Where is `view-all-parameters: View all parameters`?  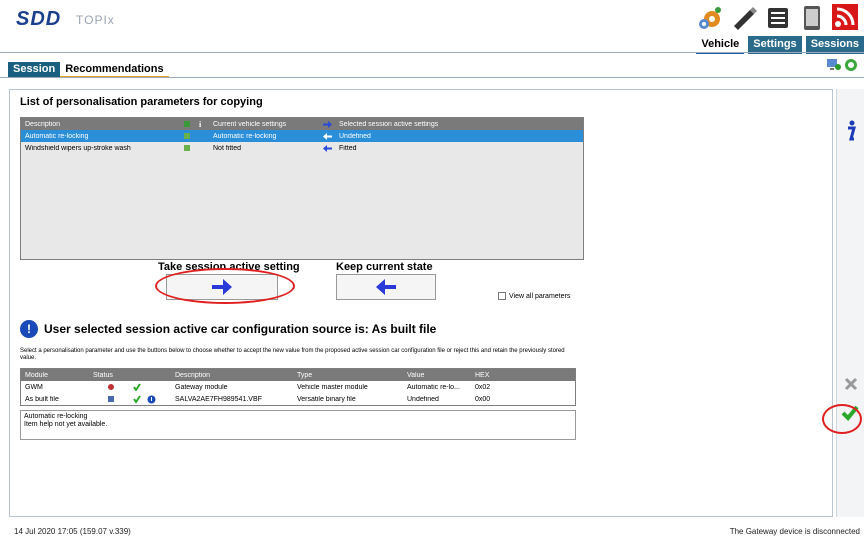
view-all-parameters: View all parameters is located at coordinates (534, 296).